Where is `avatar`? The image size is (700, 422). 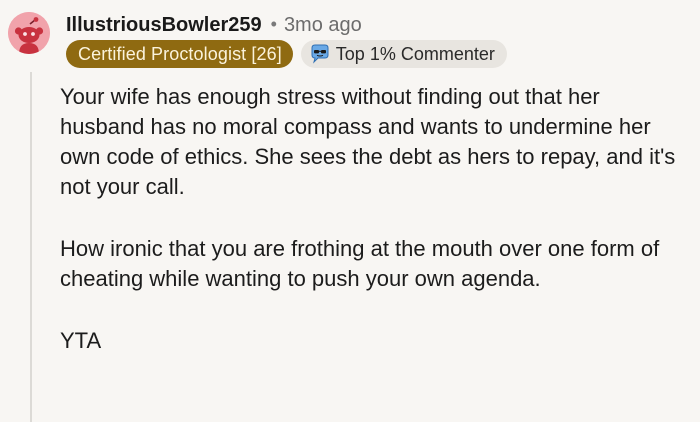 avatar is located at coordinates (29, 33).